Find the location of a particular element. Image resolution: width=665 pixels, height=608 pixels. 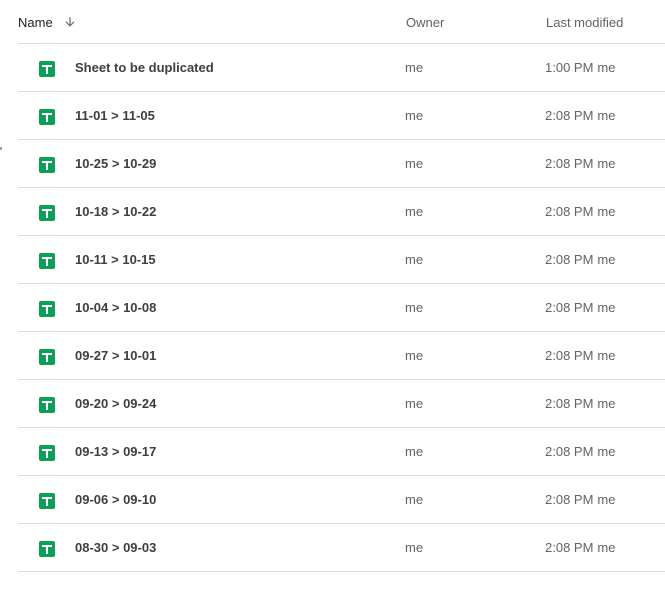

file-name: 09-13 > 09-17 is located at coordinates (116, 451).